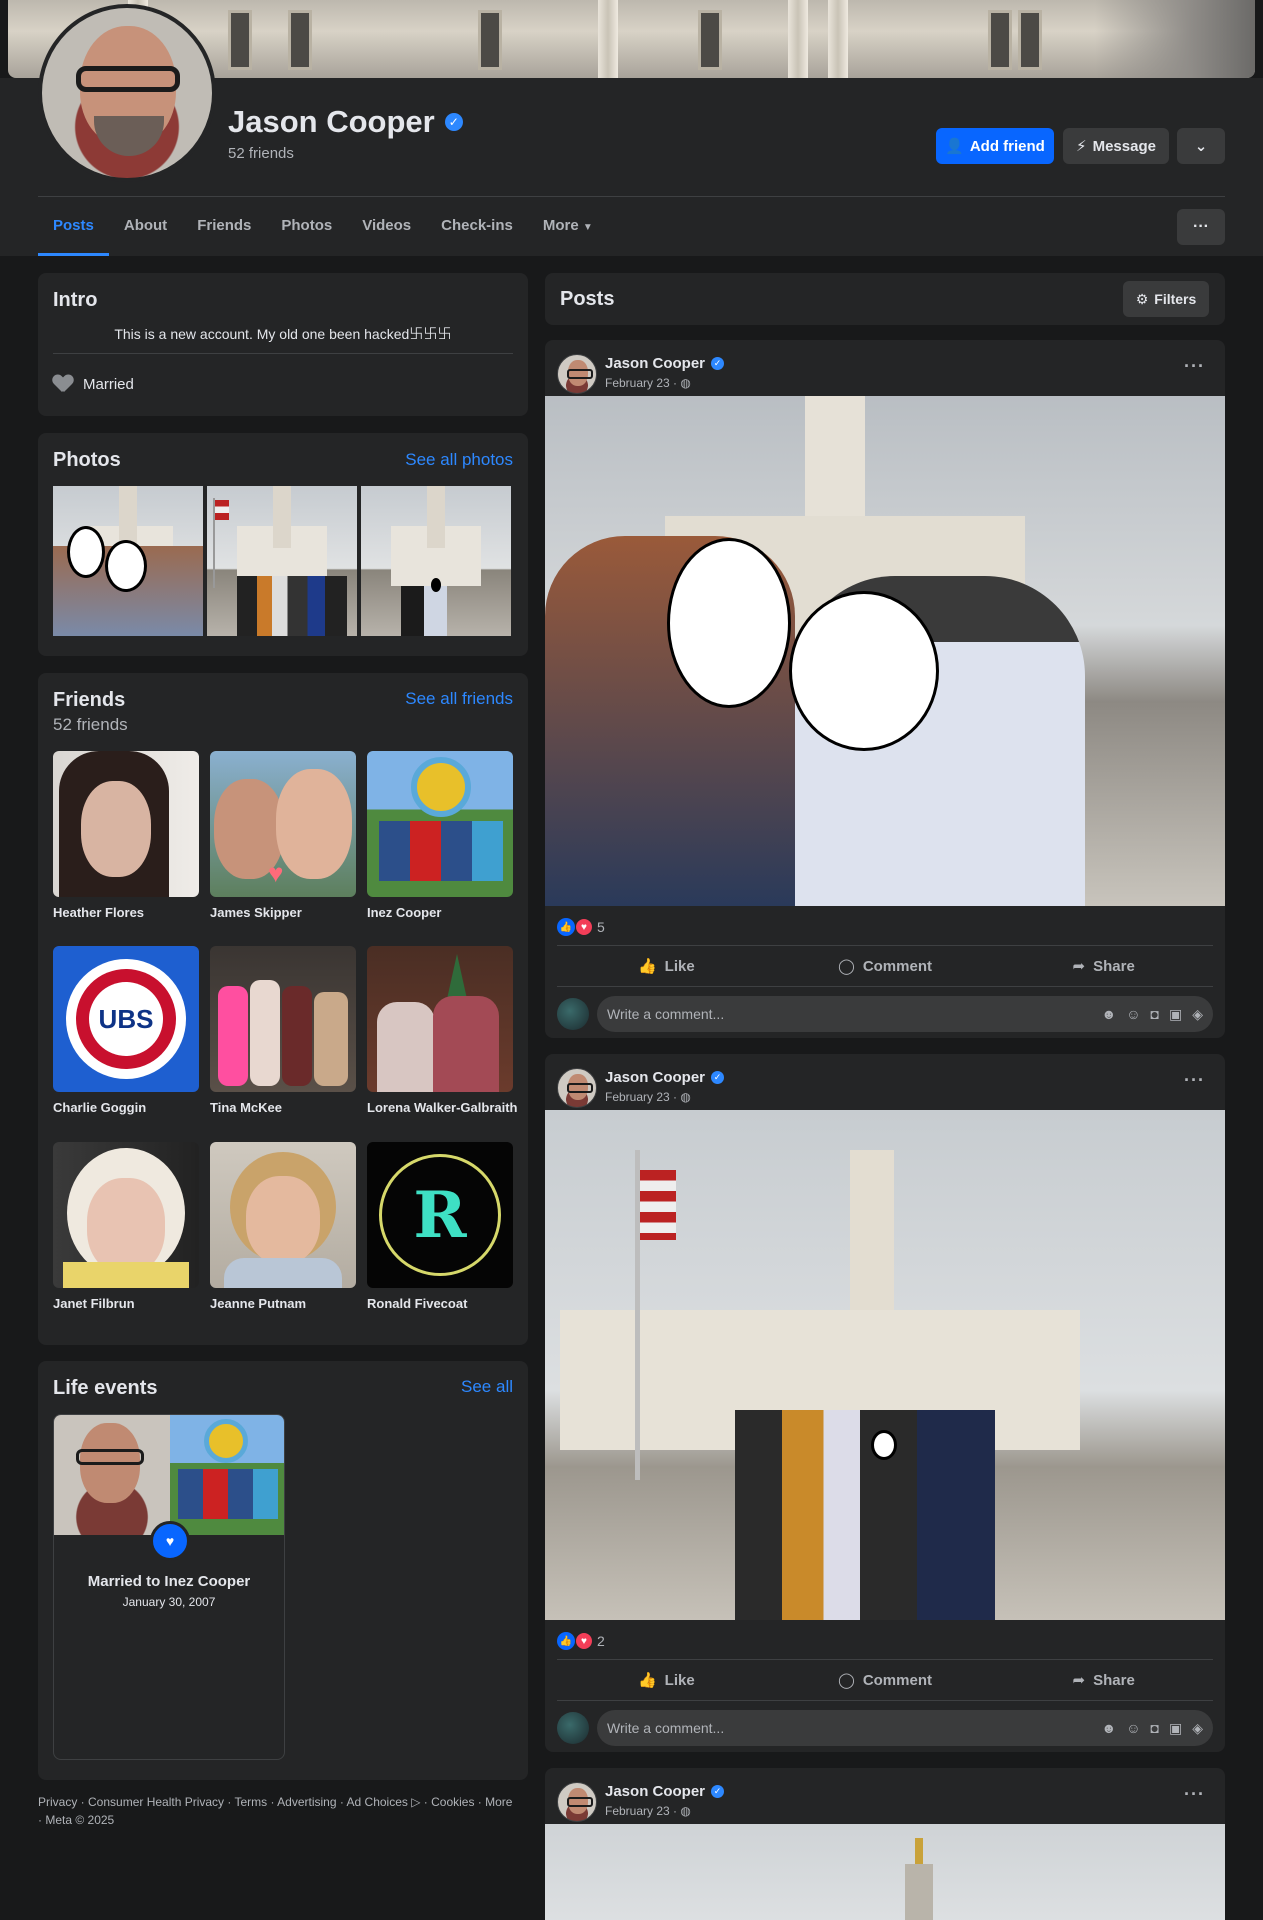 The image size is (1263, 1920). What do you see at coordinates (1116, 146) in the screenshot?
I see `message-button: ⚡ Message` at bounding box center [1116, 146].